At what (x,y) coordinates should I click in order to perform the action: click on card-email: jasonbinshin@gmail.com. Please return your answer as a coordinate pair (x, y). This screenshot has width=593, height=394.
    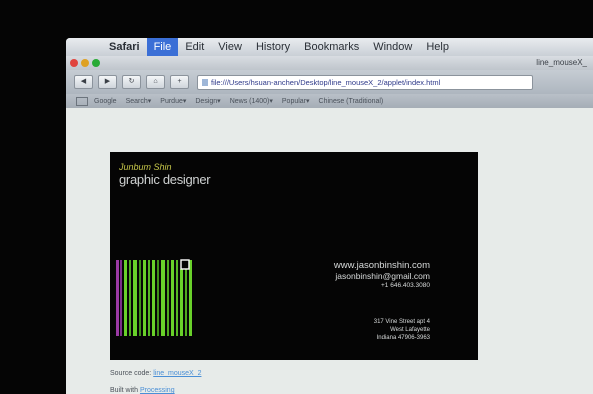
    Looking at the image, I should click on (382, 276).